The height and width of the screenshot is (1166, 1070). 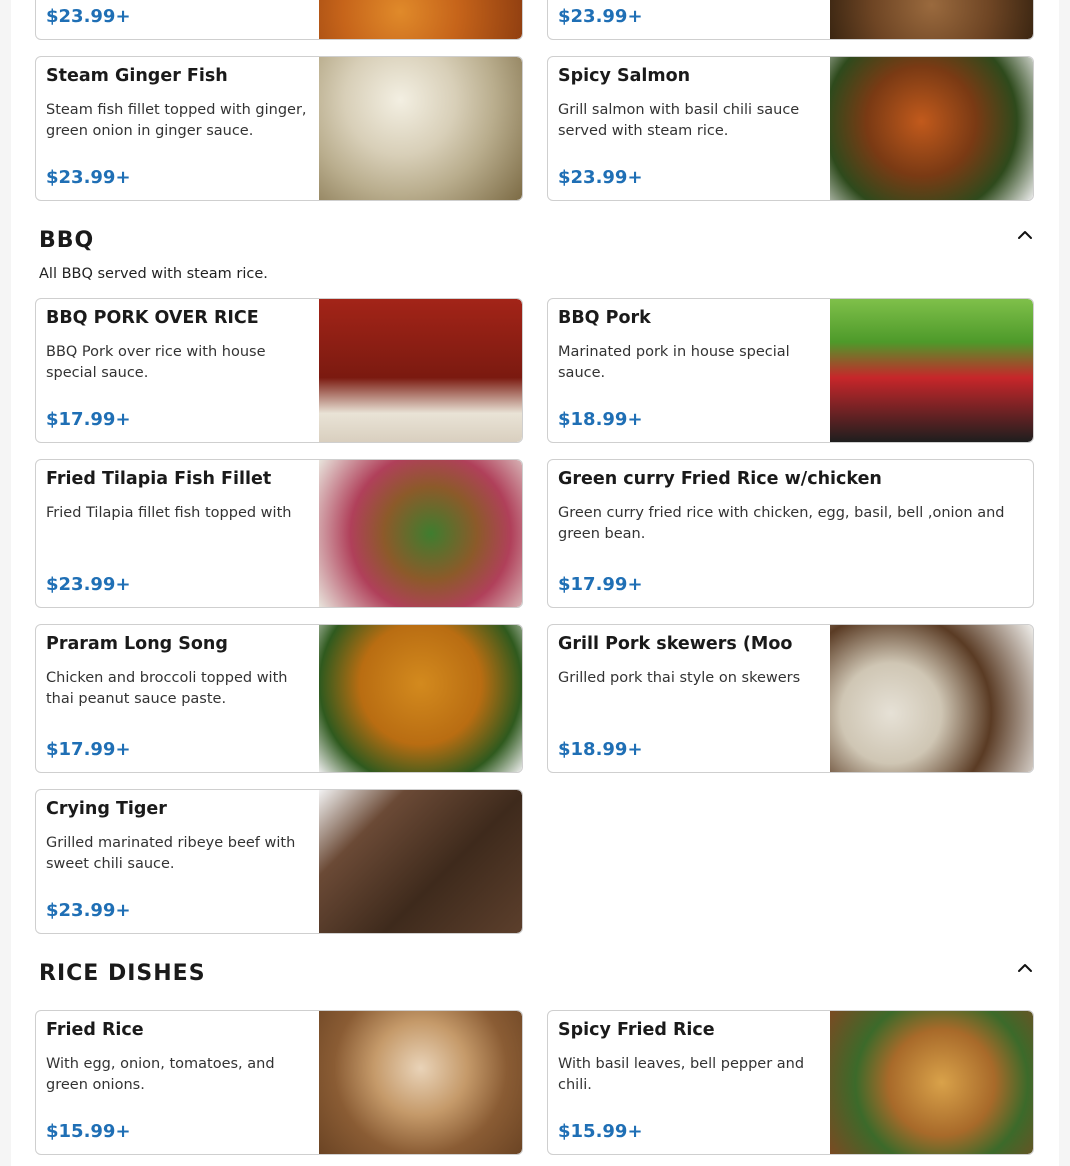 I want to click on item-description: Marinated pork in house special sauce., so click(x=674, y=362).